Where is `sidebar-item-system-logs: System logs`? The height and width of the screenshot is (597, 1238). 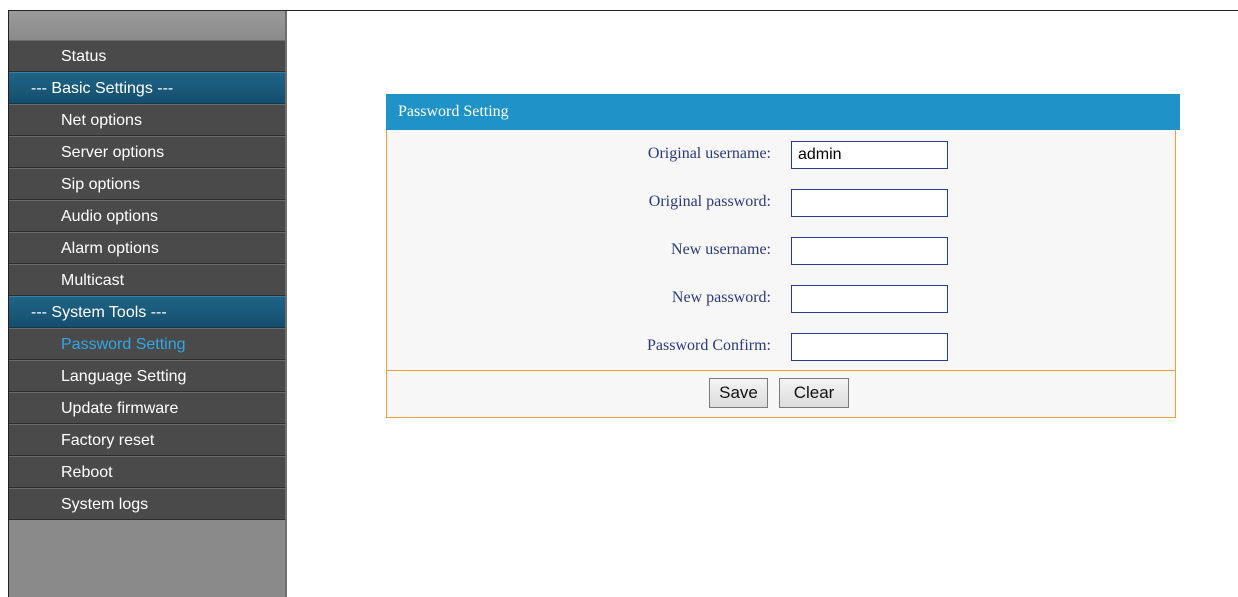
sidebar-item-system-logs: System logs is located at coordinates (147, 504).